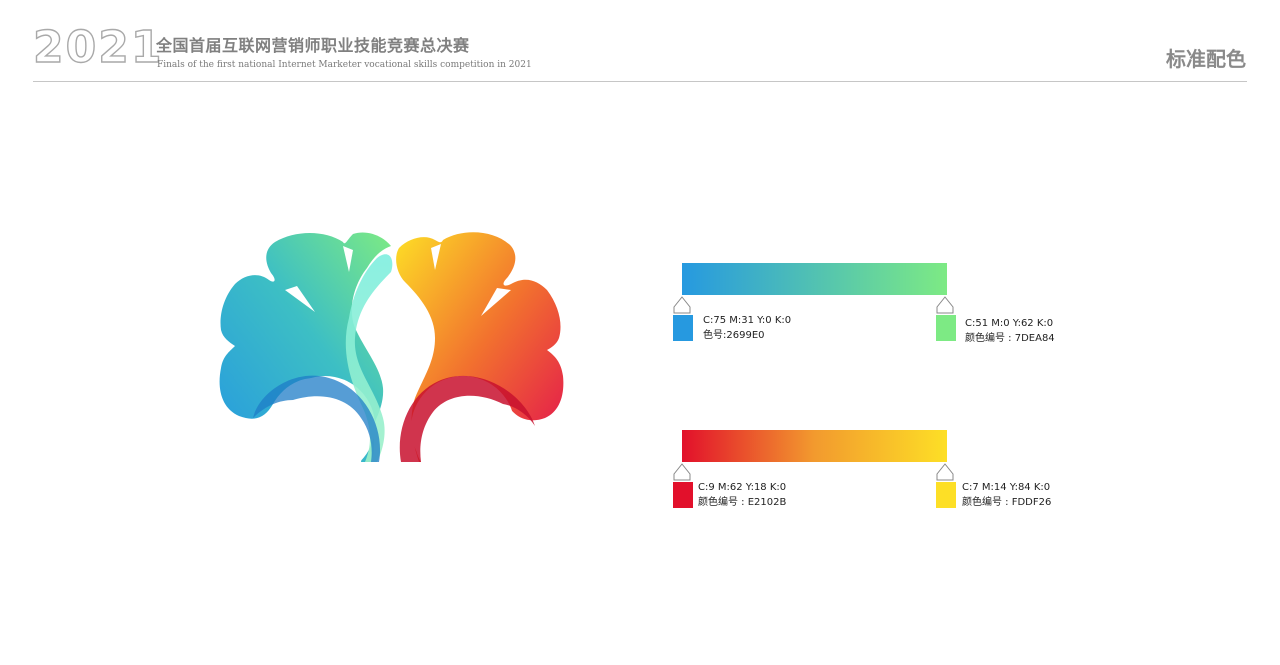 The width and height of the screenshot is (1280, 665). What do you see at coordinates (946, 328) in the screenshot?
I see `swatch-green` at bounding box center [946, 328].